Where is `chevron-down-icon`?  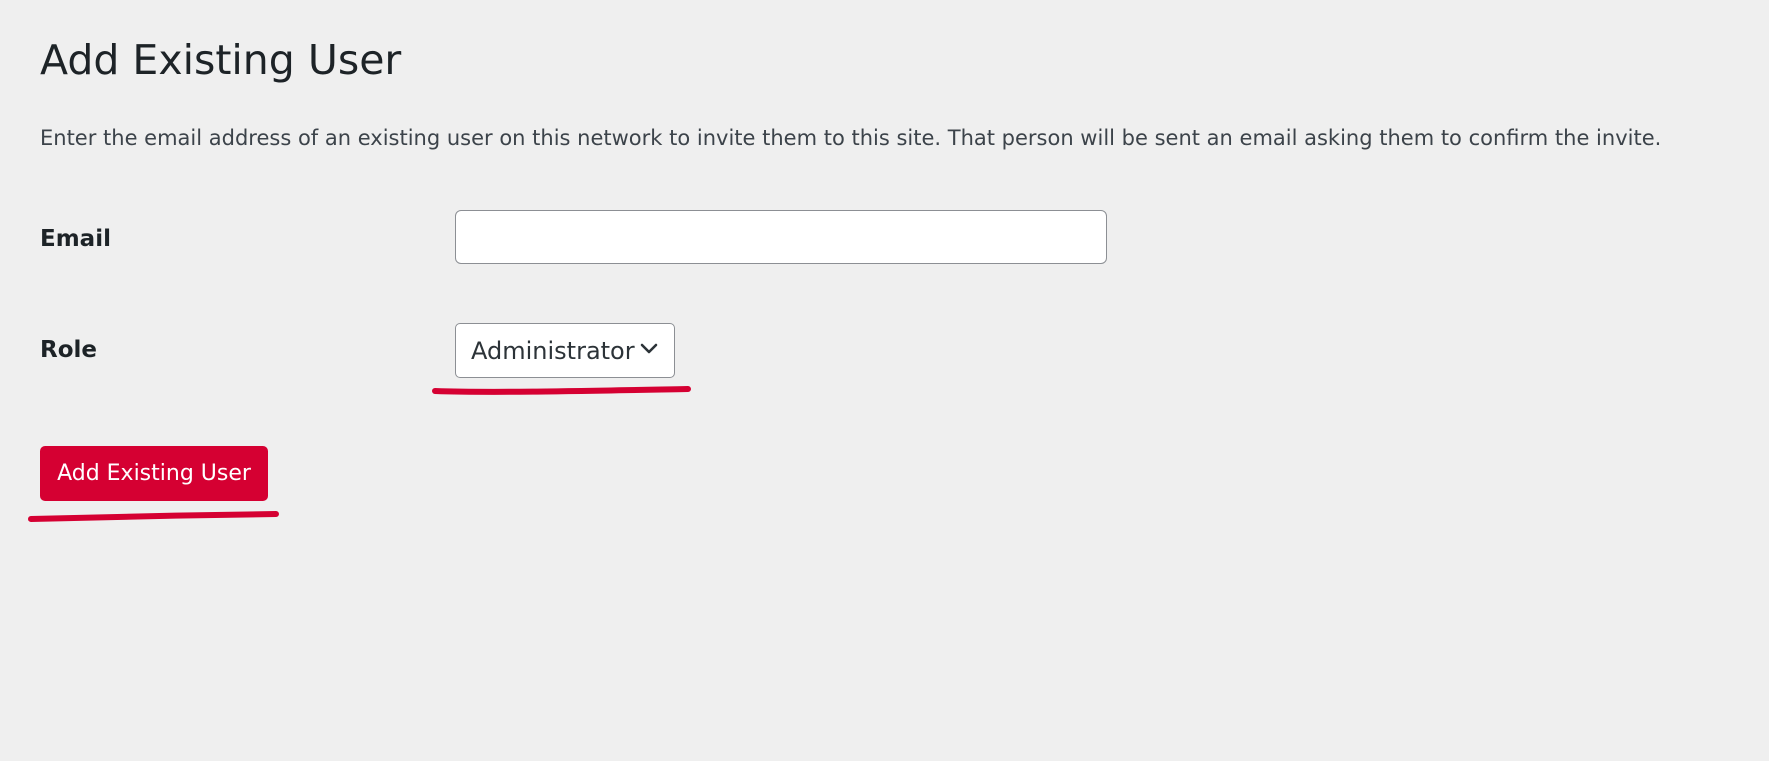 chevron-down-icon is located at coordinates (649, 348).